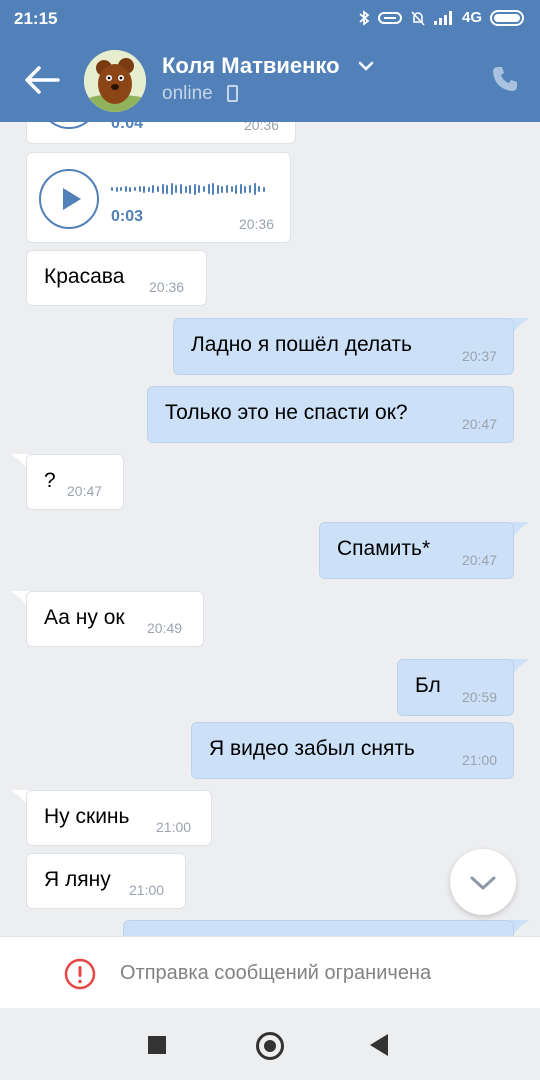 Image resolution: width=540 pixels, height=1080 pixels. I want to click on play-icon, so click(72, 199).